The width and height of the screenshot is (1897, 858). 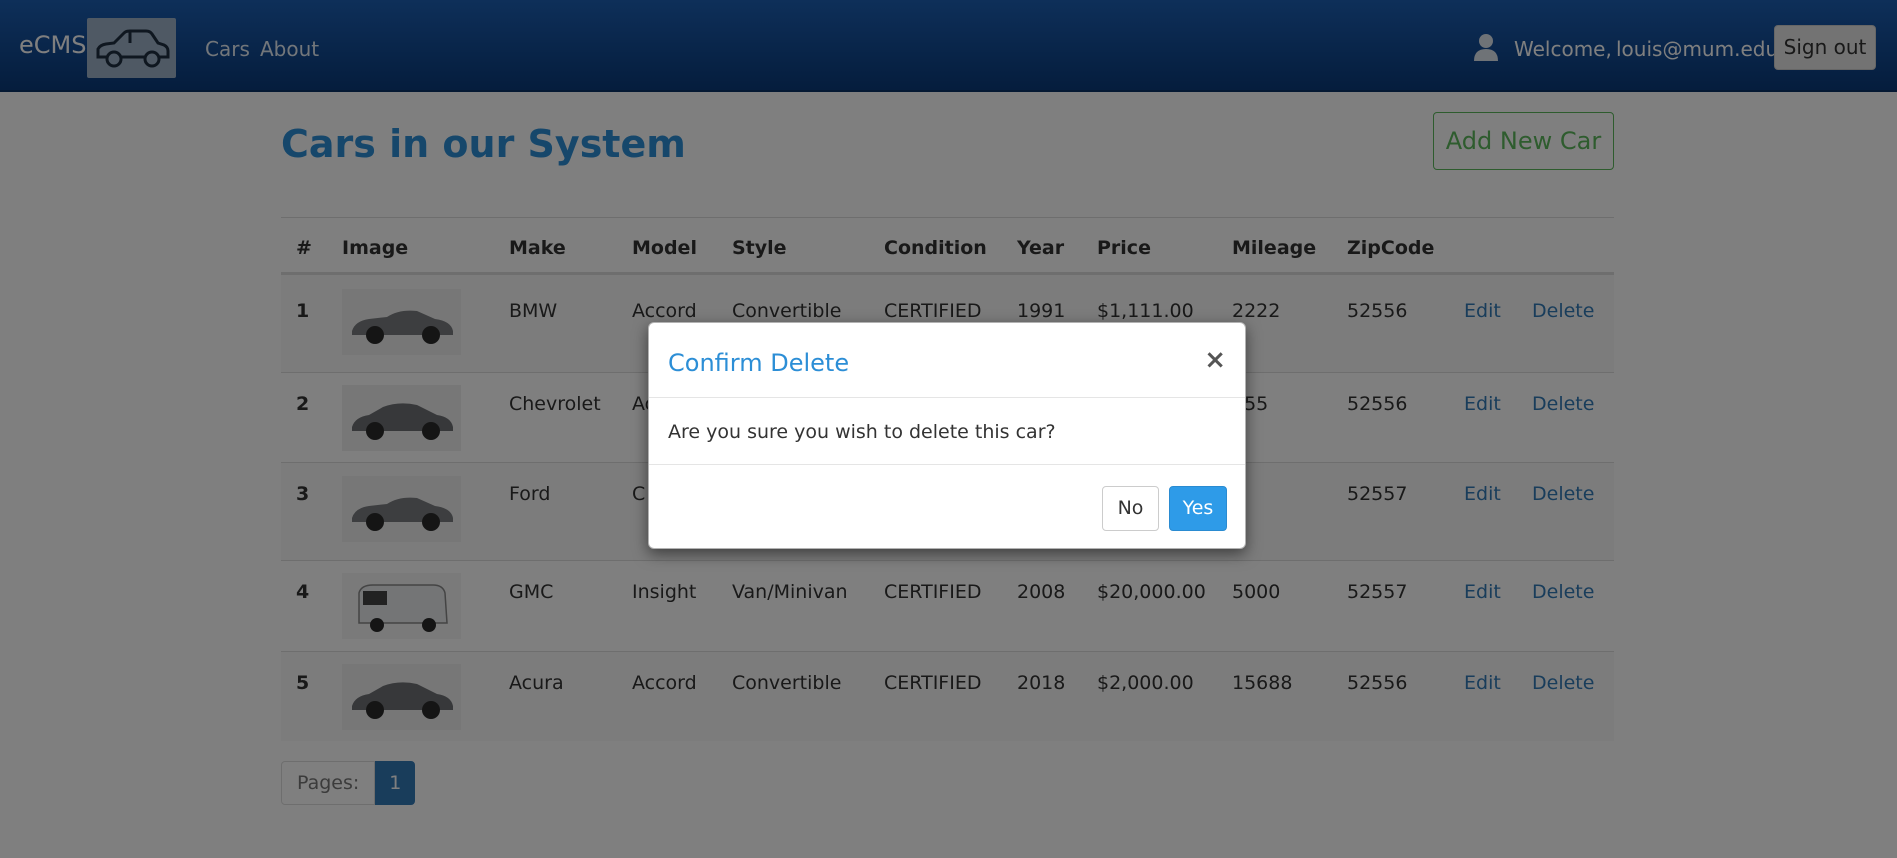 I want to click on modal-header: Confirm Delete ×, so click(x=947, y=360).